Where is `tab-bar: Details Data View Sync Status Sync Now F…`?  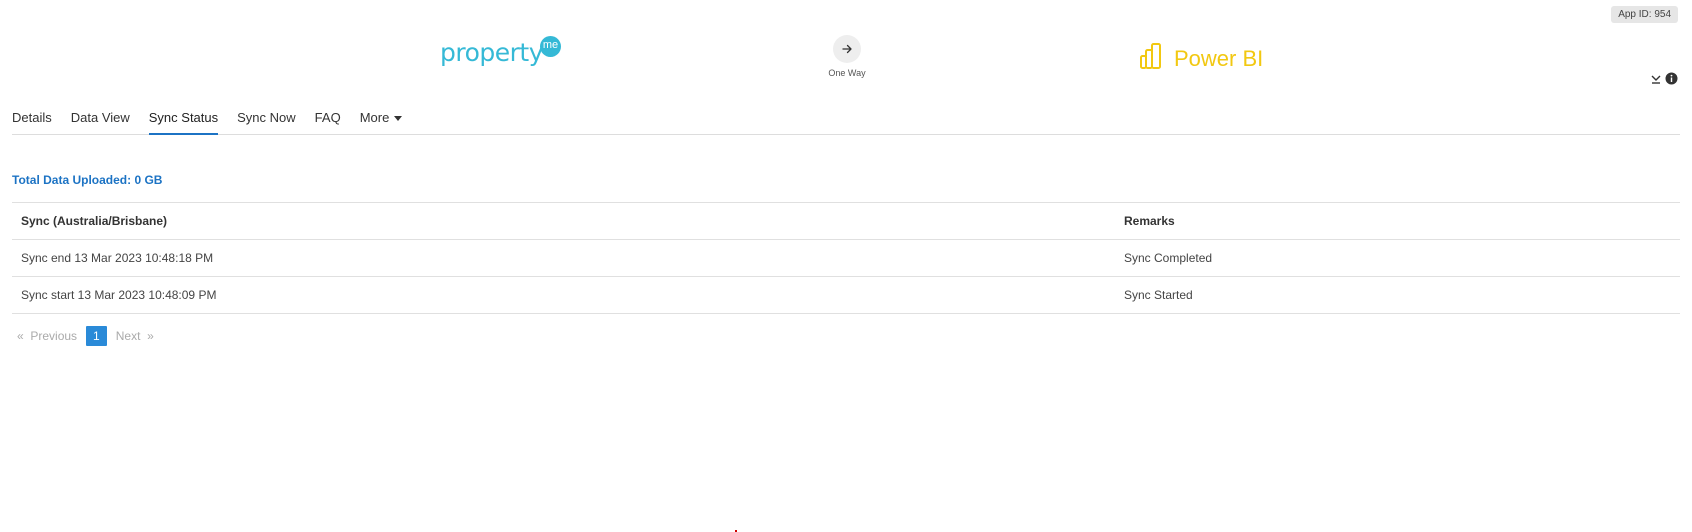
tab-bar: Details Data View Sync Status Sync Now F… is located at coordinates (846, 120).